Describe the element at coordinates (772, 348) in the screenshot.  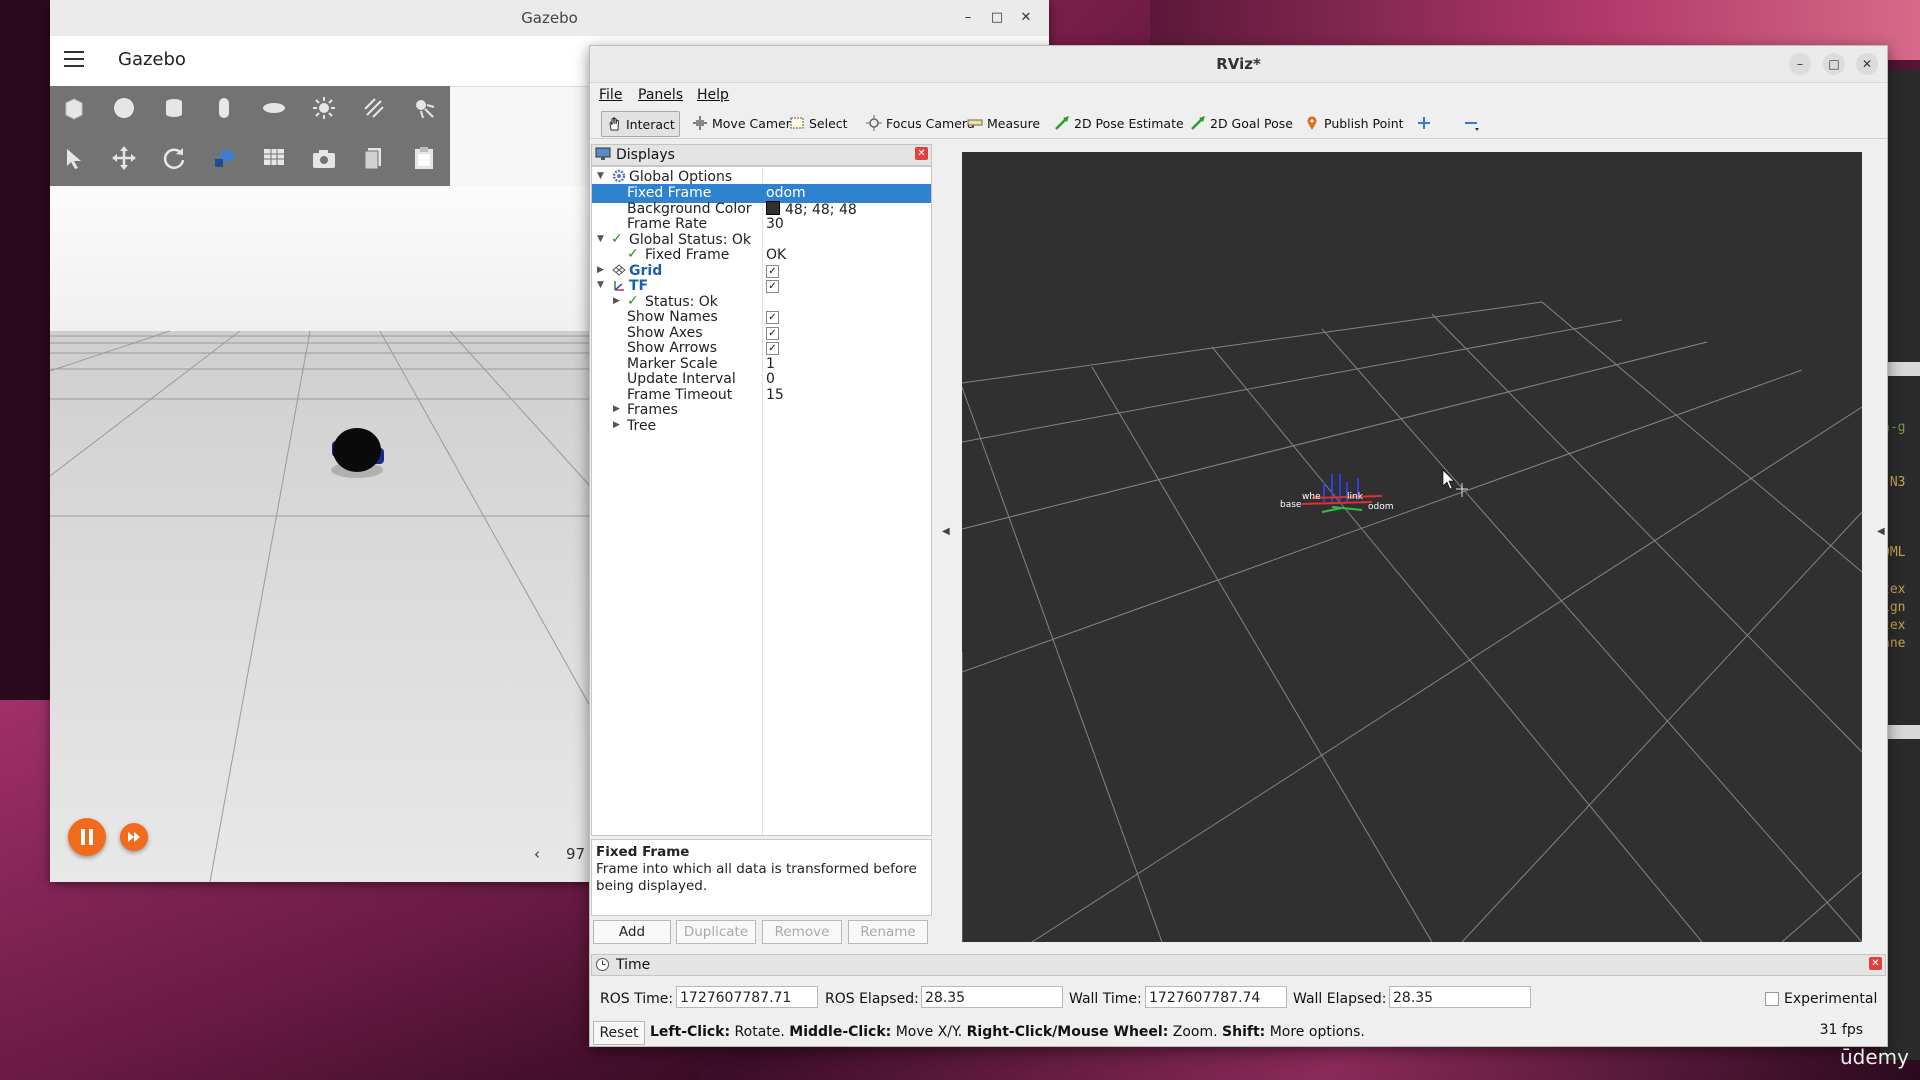
I see `show-arrows-checkbox: ✓` at that location.